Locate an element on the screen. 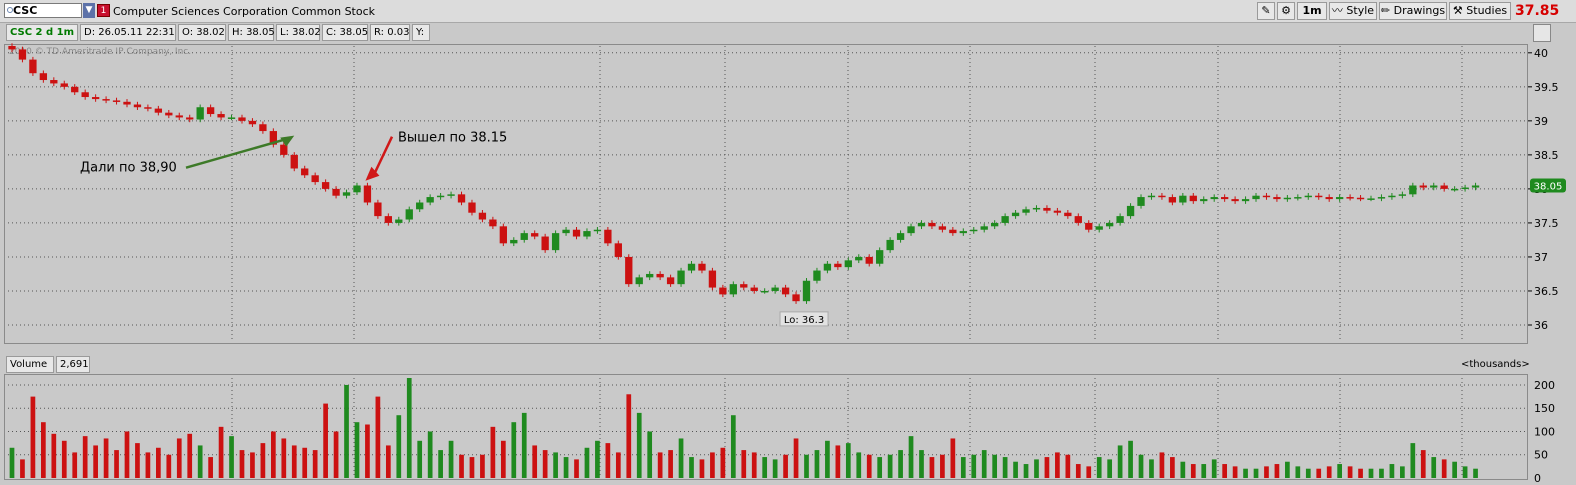  volume-tick-label: 0 is located at coordinates (1537, 478).